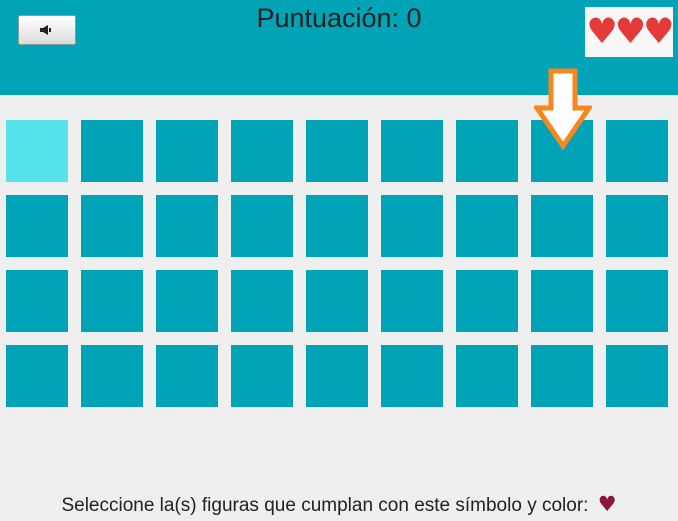 The width and height of the screenshot is (678, 521). I want to click on tile-r4-c9, so click(637, 376).